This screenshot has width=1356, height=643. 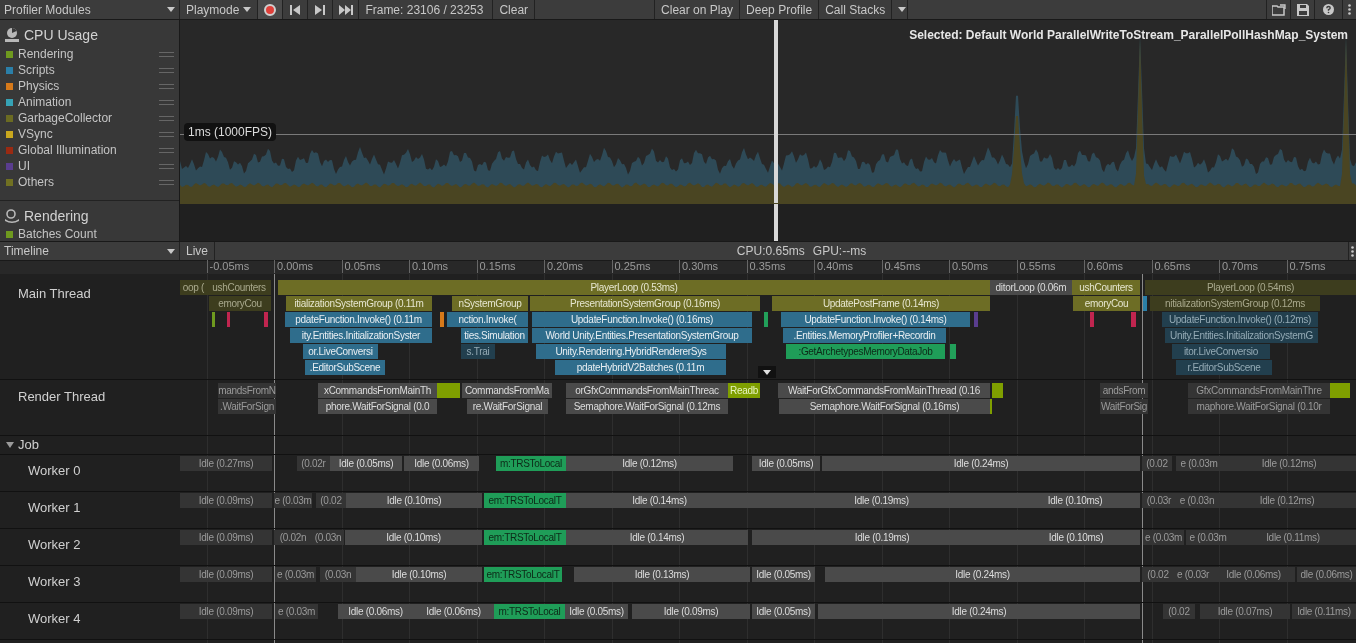 What do you see at coordinates (88, 102) in the screenshot?
I see `series-label: Animation` at bounding box center [88, 102].